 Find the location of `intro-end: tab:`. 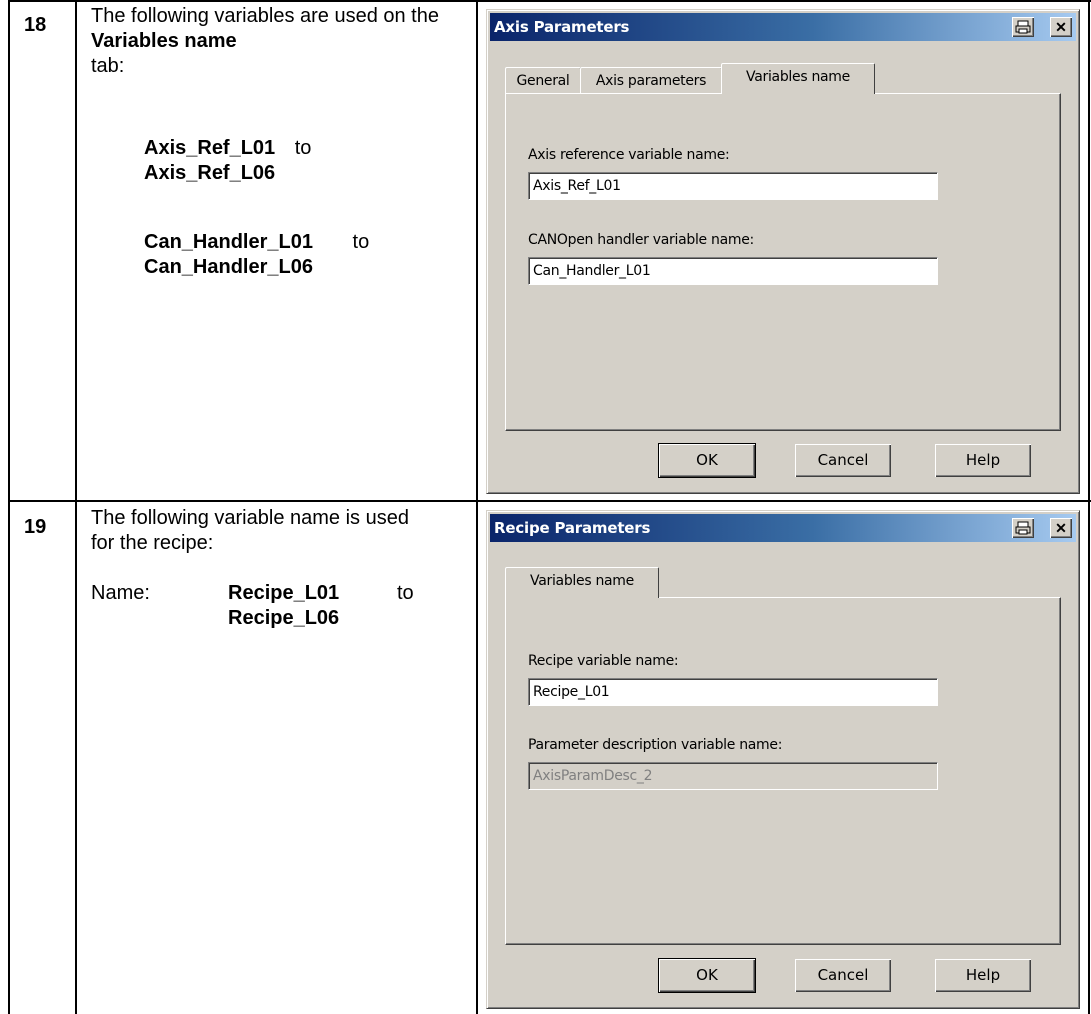

intro-end: tab: is located at coordinates (108, 66).